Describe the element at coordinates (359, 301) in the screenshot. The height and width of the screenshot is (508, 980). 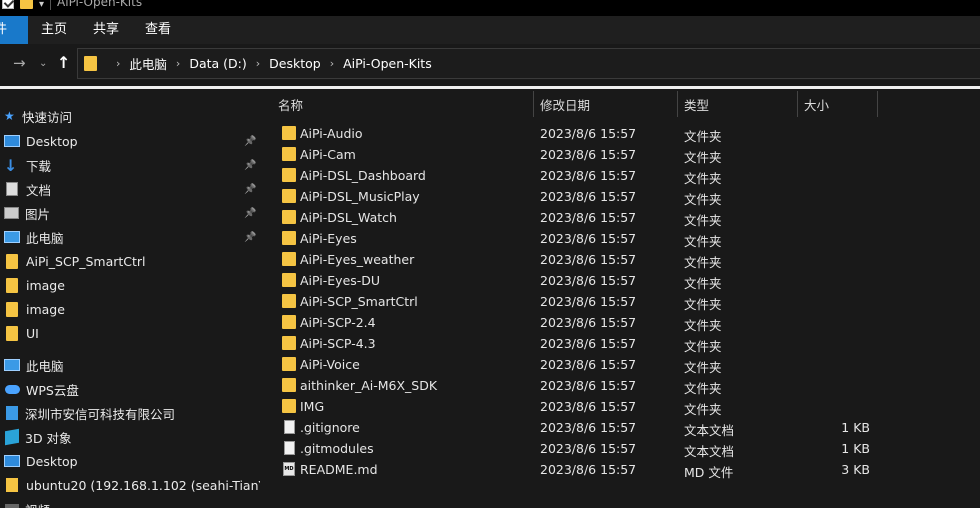
I see `file-name: AiPi-SCP_SmartCtrl` at that location.